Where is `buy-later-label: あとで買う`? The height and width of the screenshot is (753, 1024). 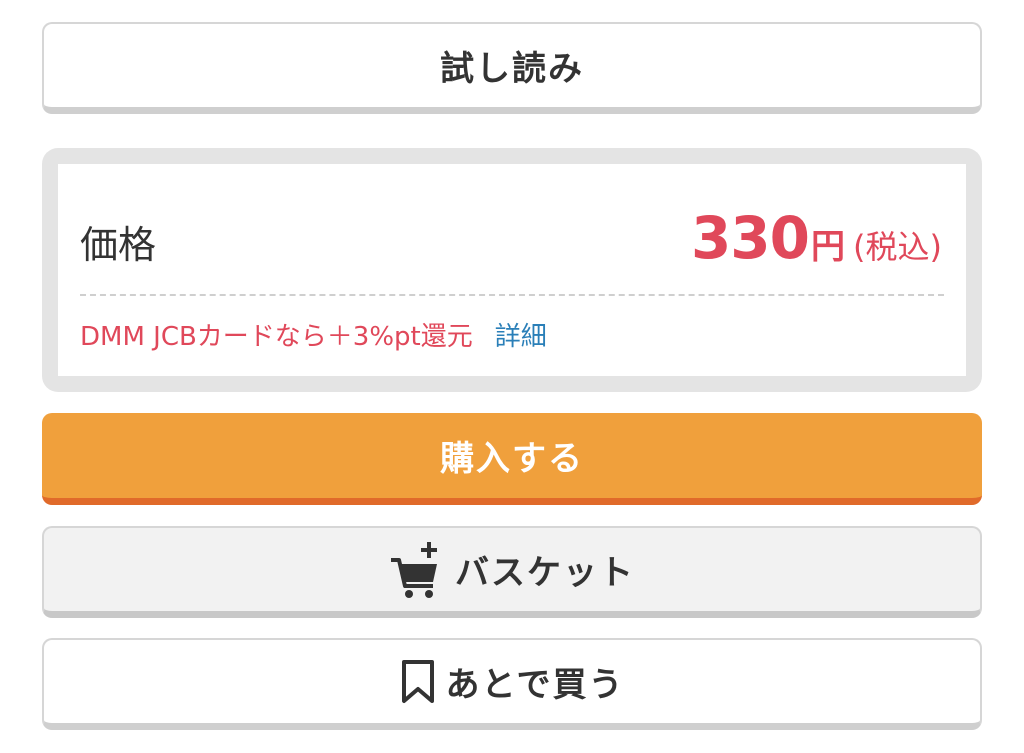 buy-later-label: あとで買う is located at coordinates (535, 685).